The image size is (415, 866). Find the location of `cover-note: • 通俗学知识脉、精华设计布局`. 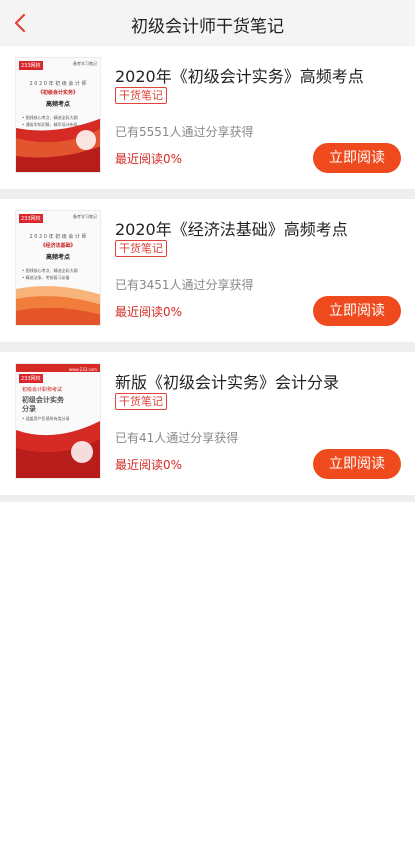

cover-note: • 通俗学知识脉、精华设计布局 is located at coordinates (50, 124).